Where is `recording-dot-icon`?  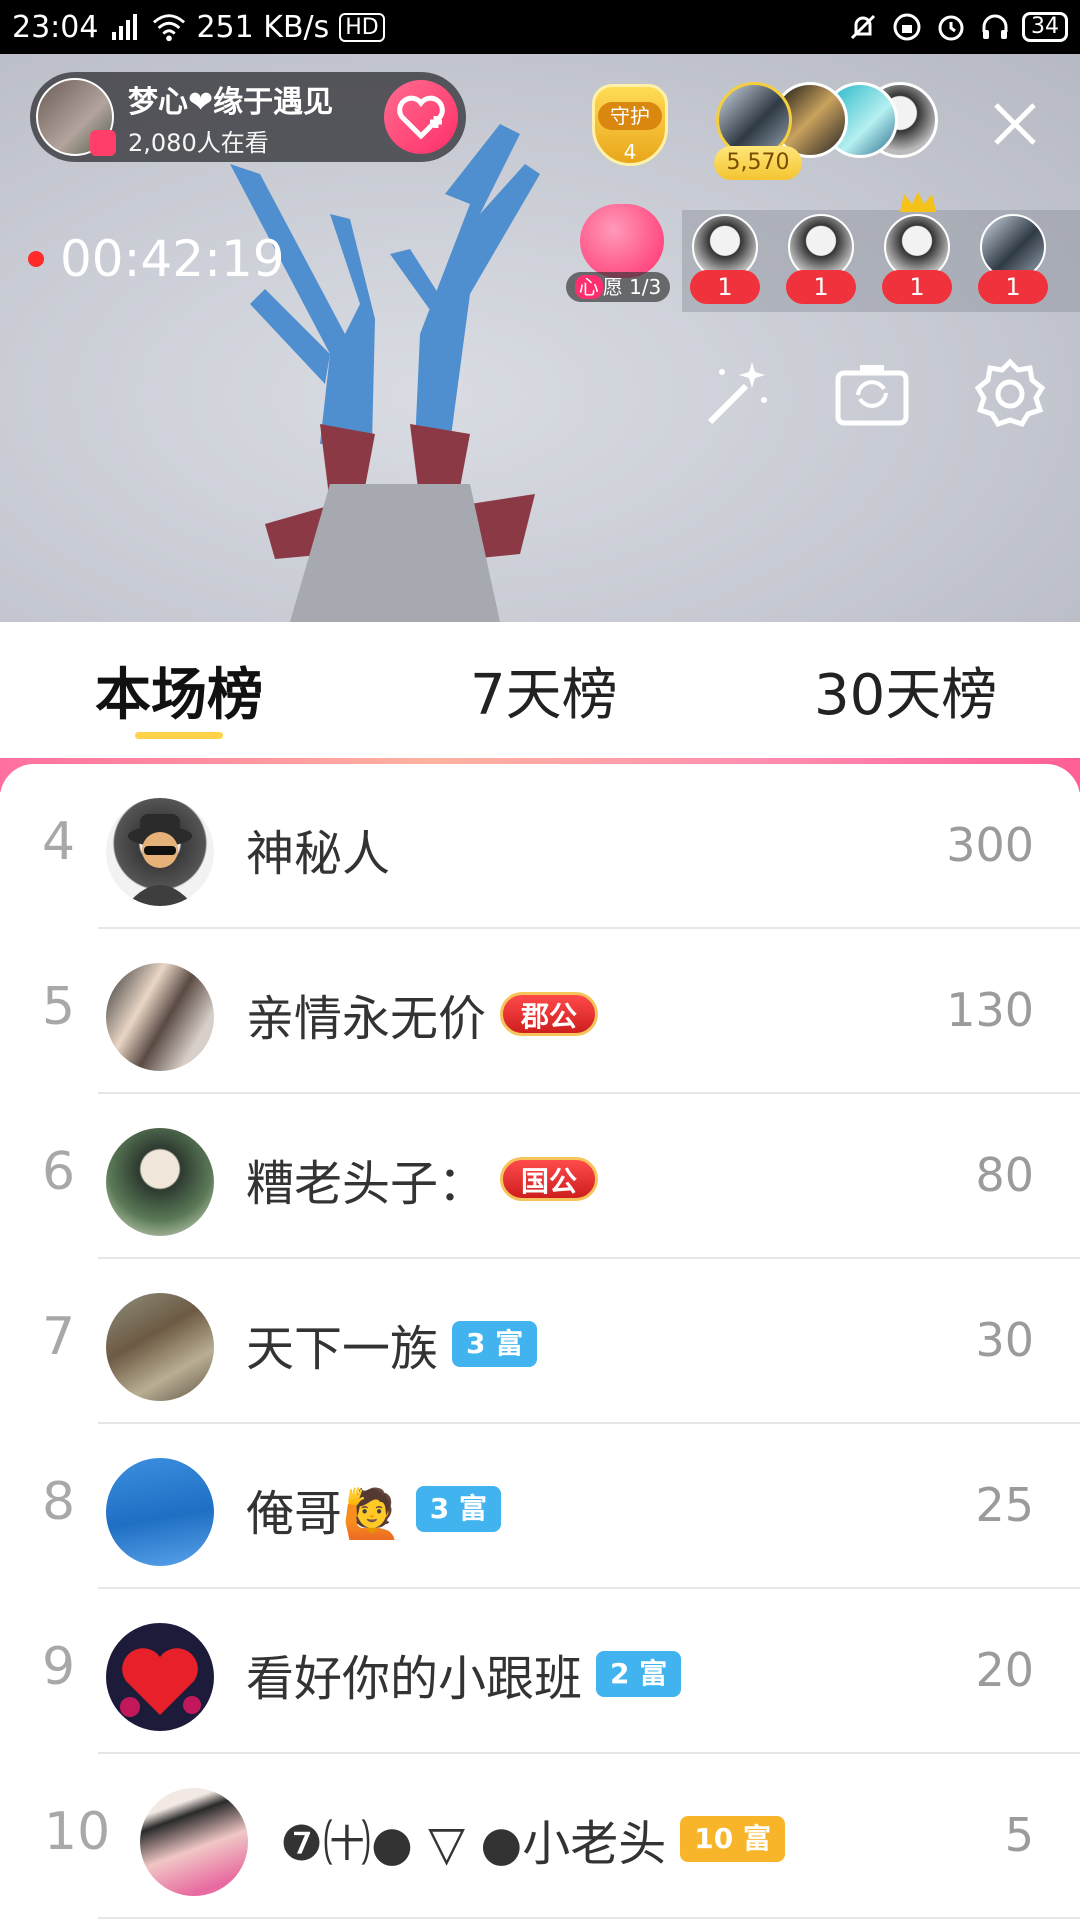
recording-dot-icon is located at coordinates (36, 259).